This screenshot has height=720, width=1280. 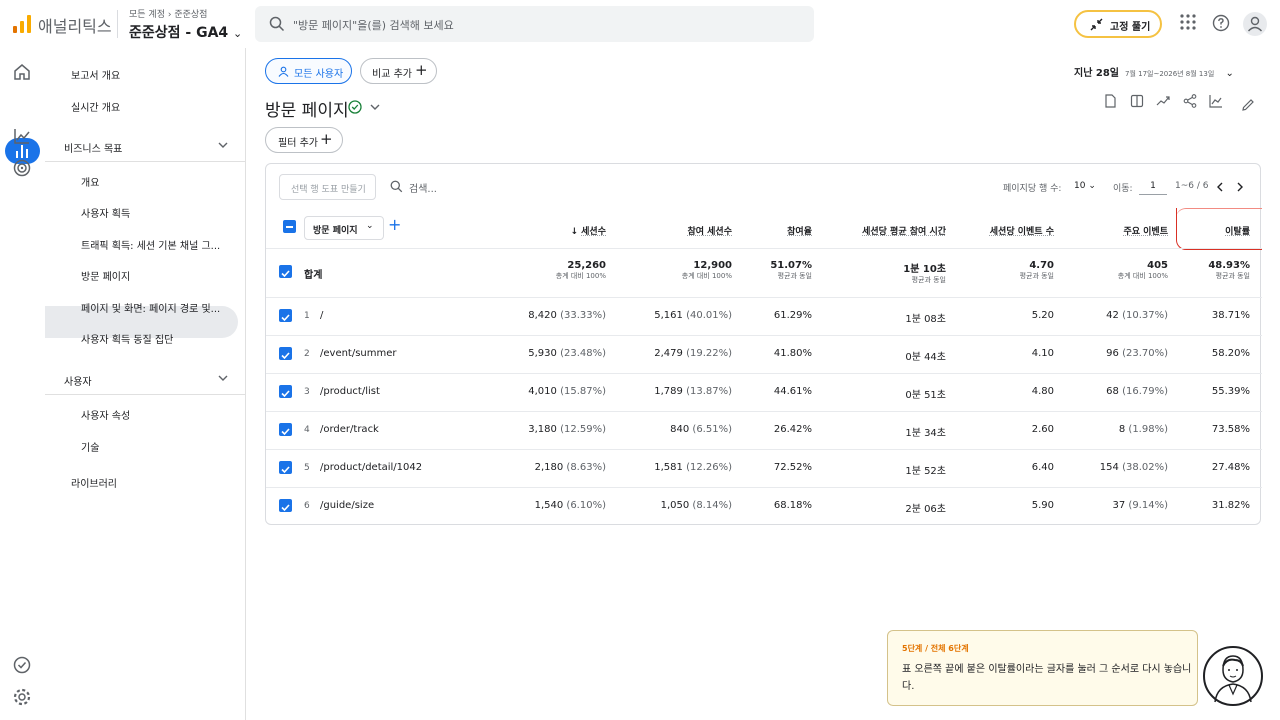 I want to click on cell-sessions: 3,180 (12.59%), so click(x=567, y=429).